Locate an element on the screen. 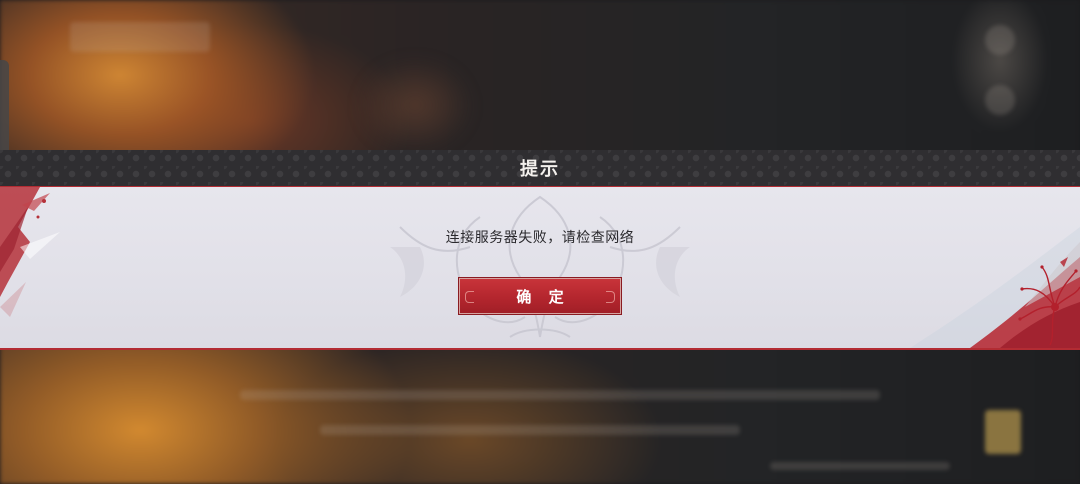 The image size is (1080, 484). ornamental-crest-icon is located at coordinates (540, 266).